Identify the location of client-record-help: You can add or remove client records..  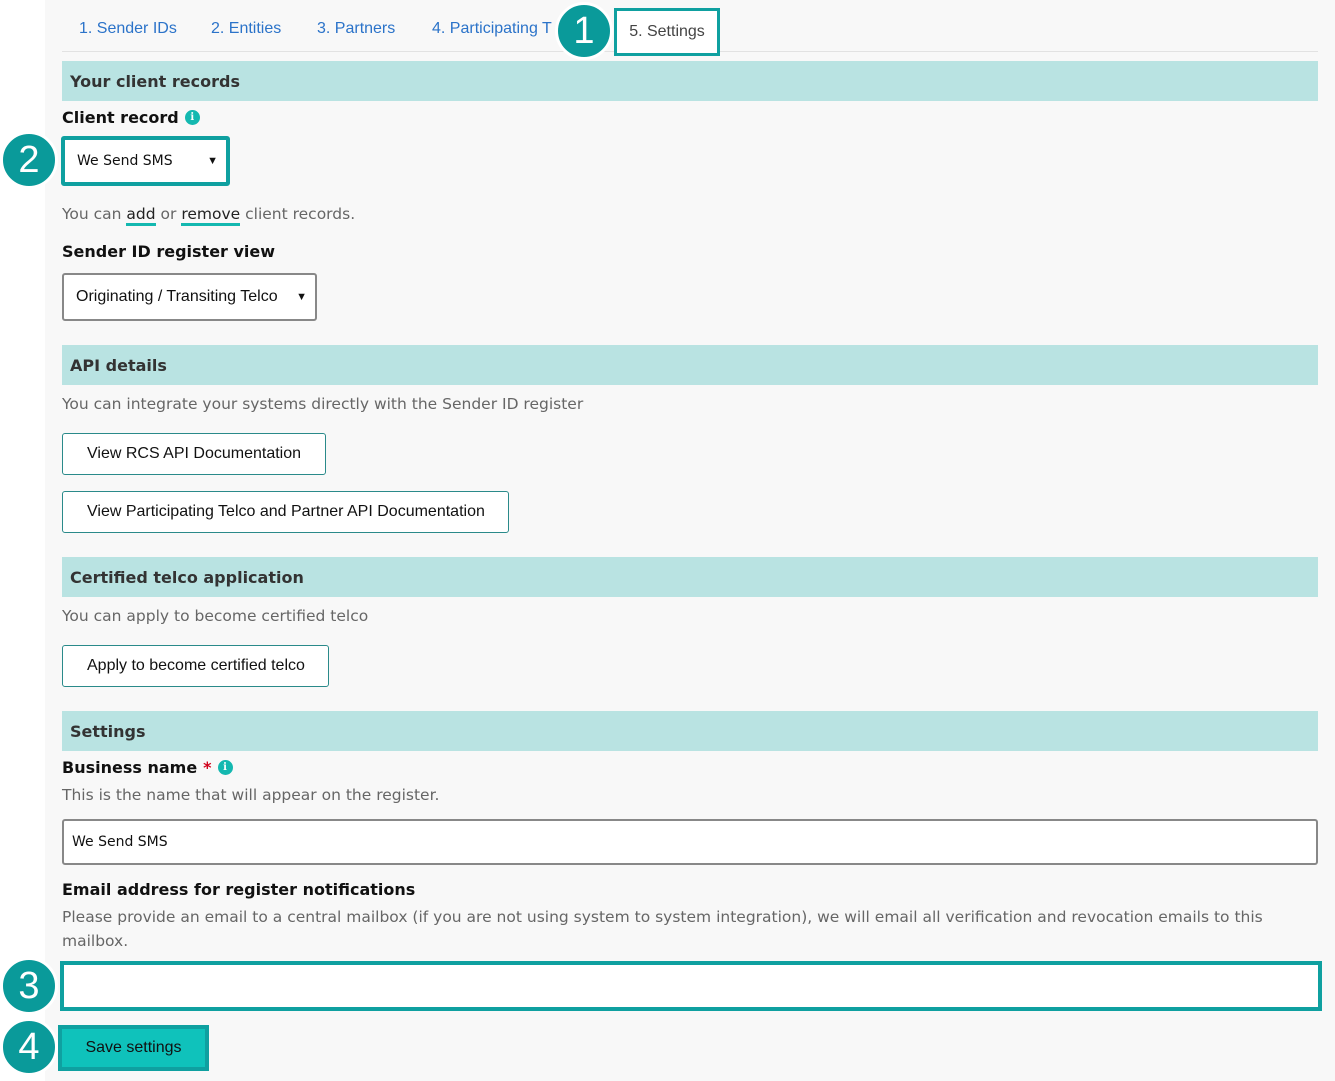
(209, 215).